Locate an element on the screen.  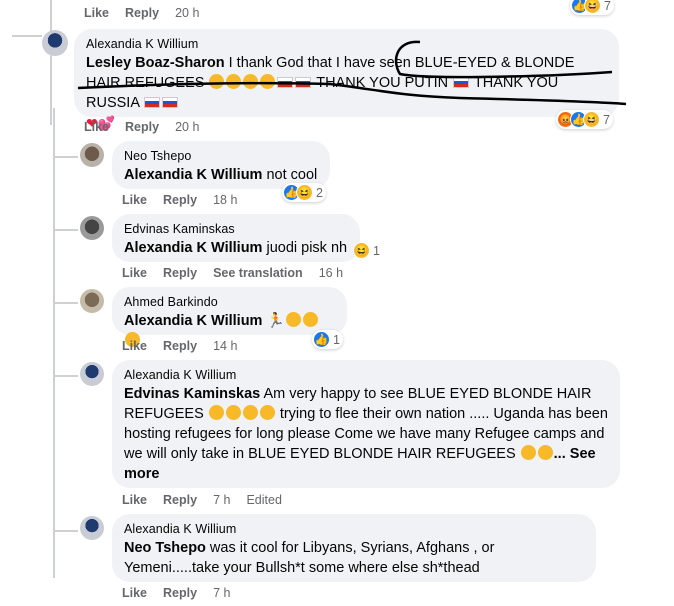
reply-author: Ahmed Barkindo is located at coordinates (229, 302).